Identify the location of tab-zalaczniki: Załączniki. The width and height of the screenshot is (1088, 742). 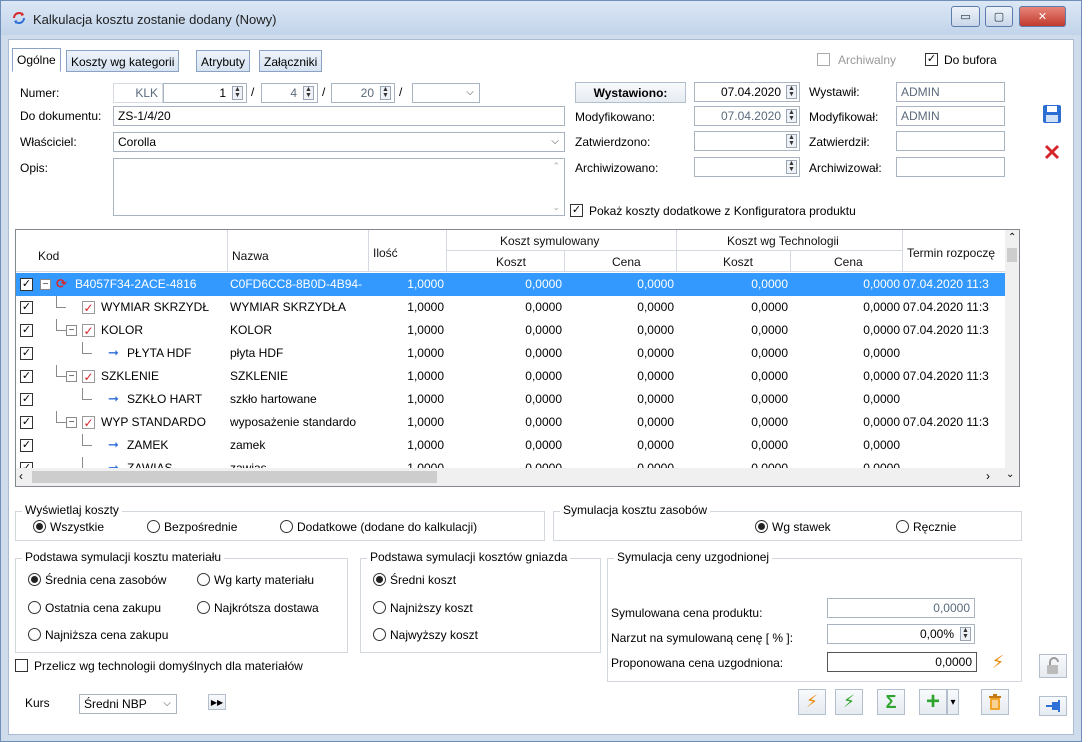
(291, 61).